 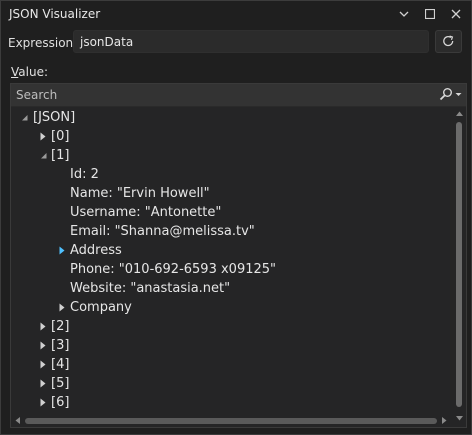 What do you see at coordinates (404, 14) in the screenshot?
I see `chevron-down-icon` at bounding box center [404, 14].